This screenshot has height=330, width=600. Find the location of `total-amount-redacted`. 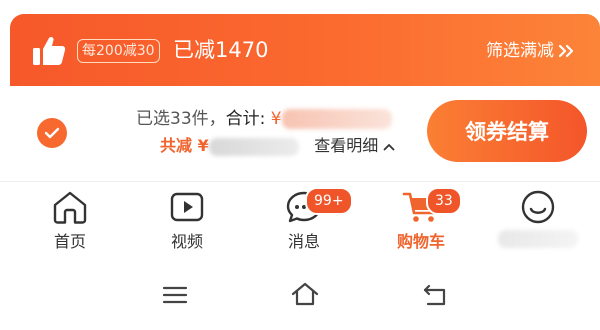

total-amount-redacted is located at coordinates (336, 119).